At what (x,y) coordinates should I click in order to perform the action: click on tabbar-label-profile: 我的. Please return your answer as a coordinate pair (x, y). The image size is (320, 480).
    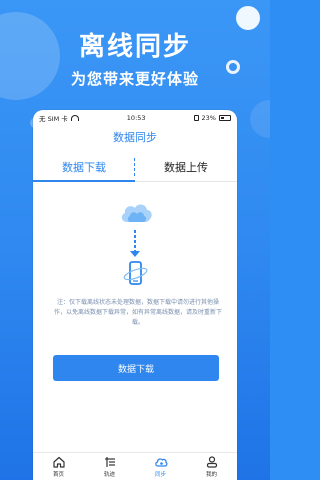
    Looking at the image, I should click on (211, 475).